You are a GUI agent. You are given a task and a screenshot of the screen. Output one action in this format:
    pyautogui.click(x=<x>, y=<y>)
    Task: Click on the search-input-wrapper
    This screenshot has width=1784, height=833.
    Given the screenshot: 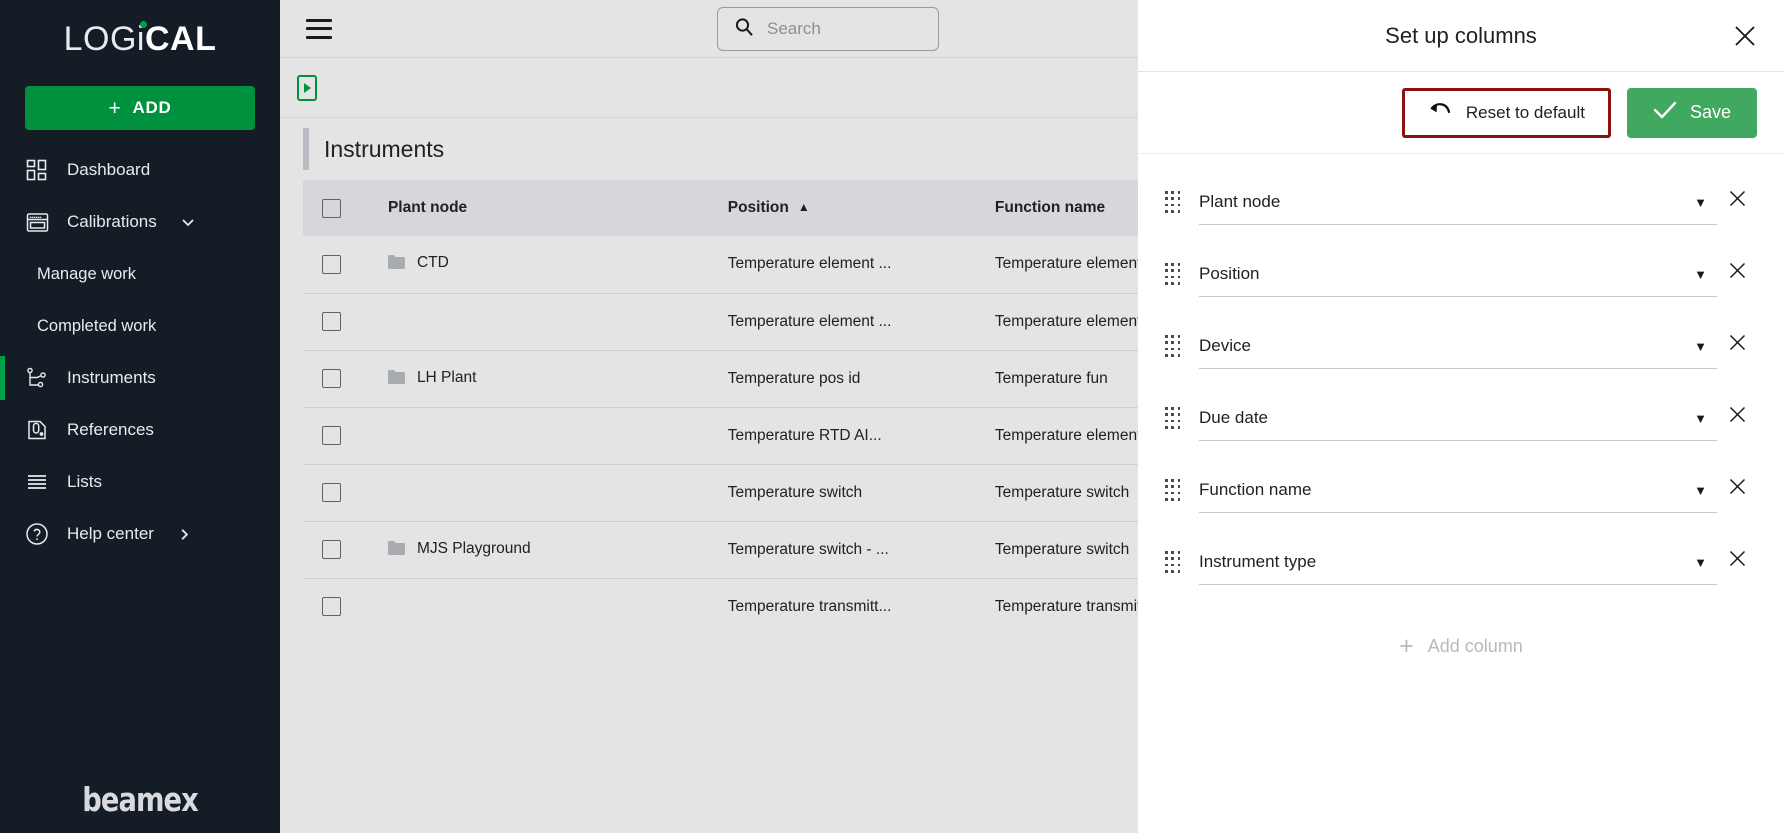 What is the action you would take?
    pyautogui.click(x=828, y=29)
    